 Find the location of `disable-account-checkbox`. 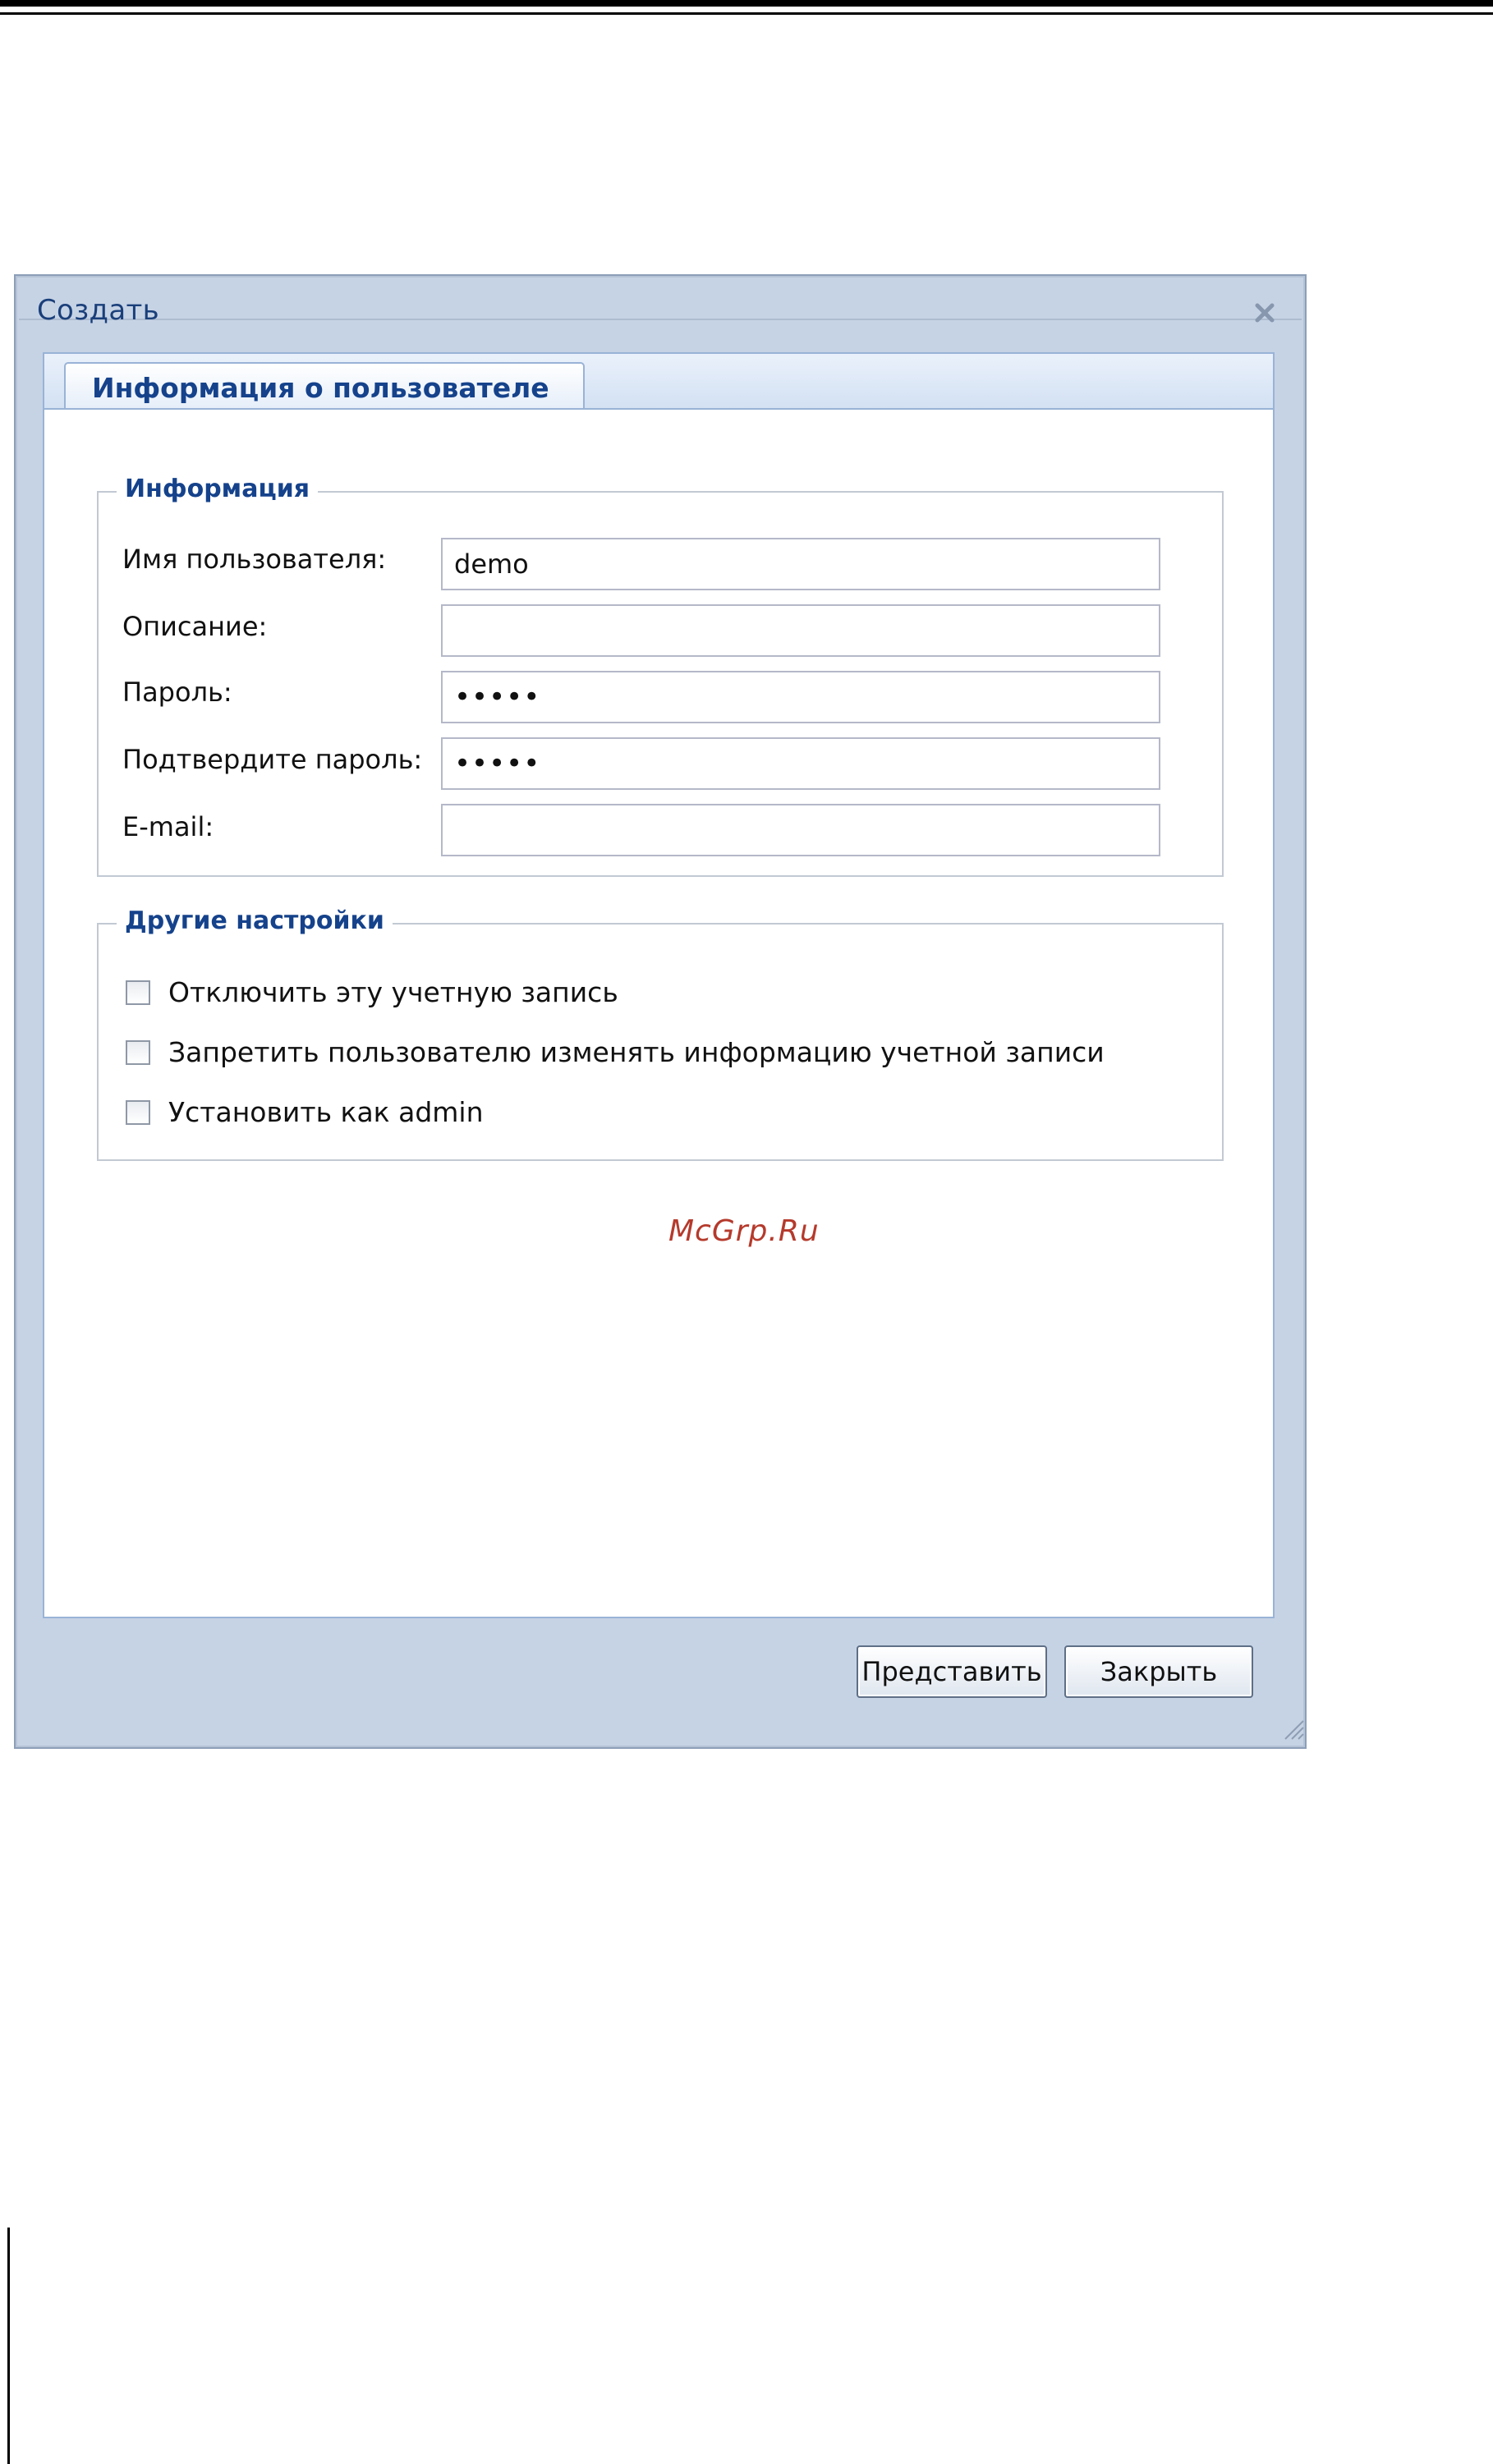

disable-account-checkbox is located at coordinates (138, 993).